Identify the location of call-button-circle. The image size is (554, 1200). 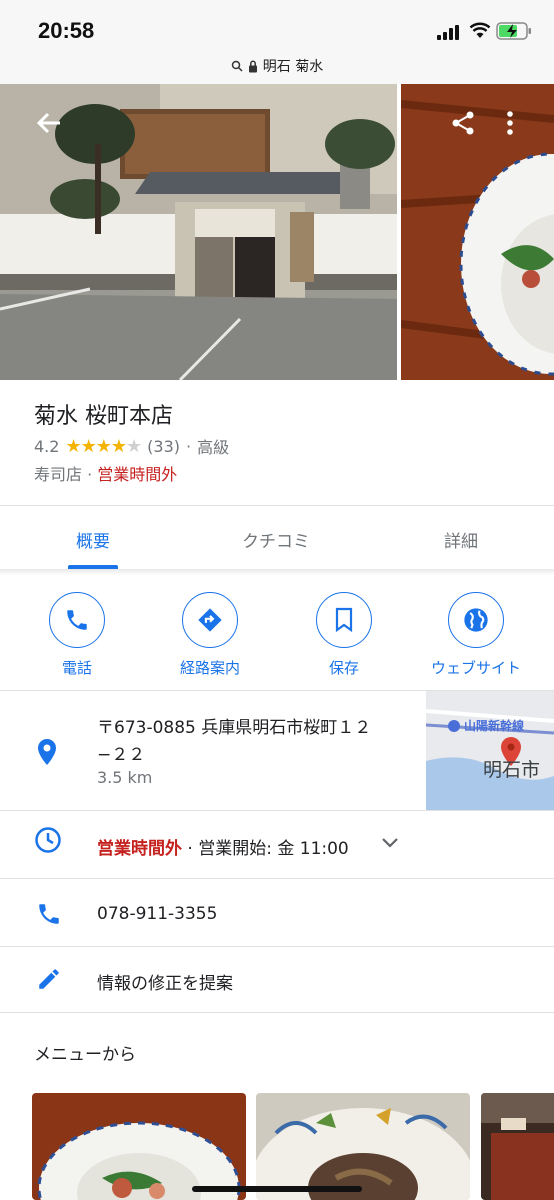
(77, 620).